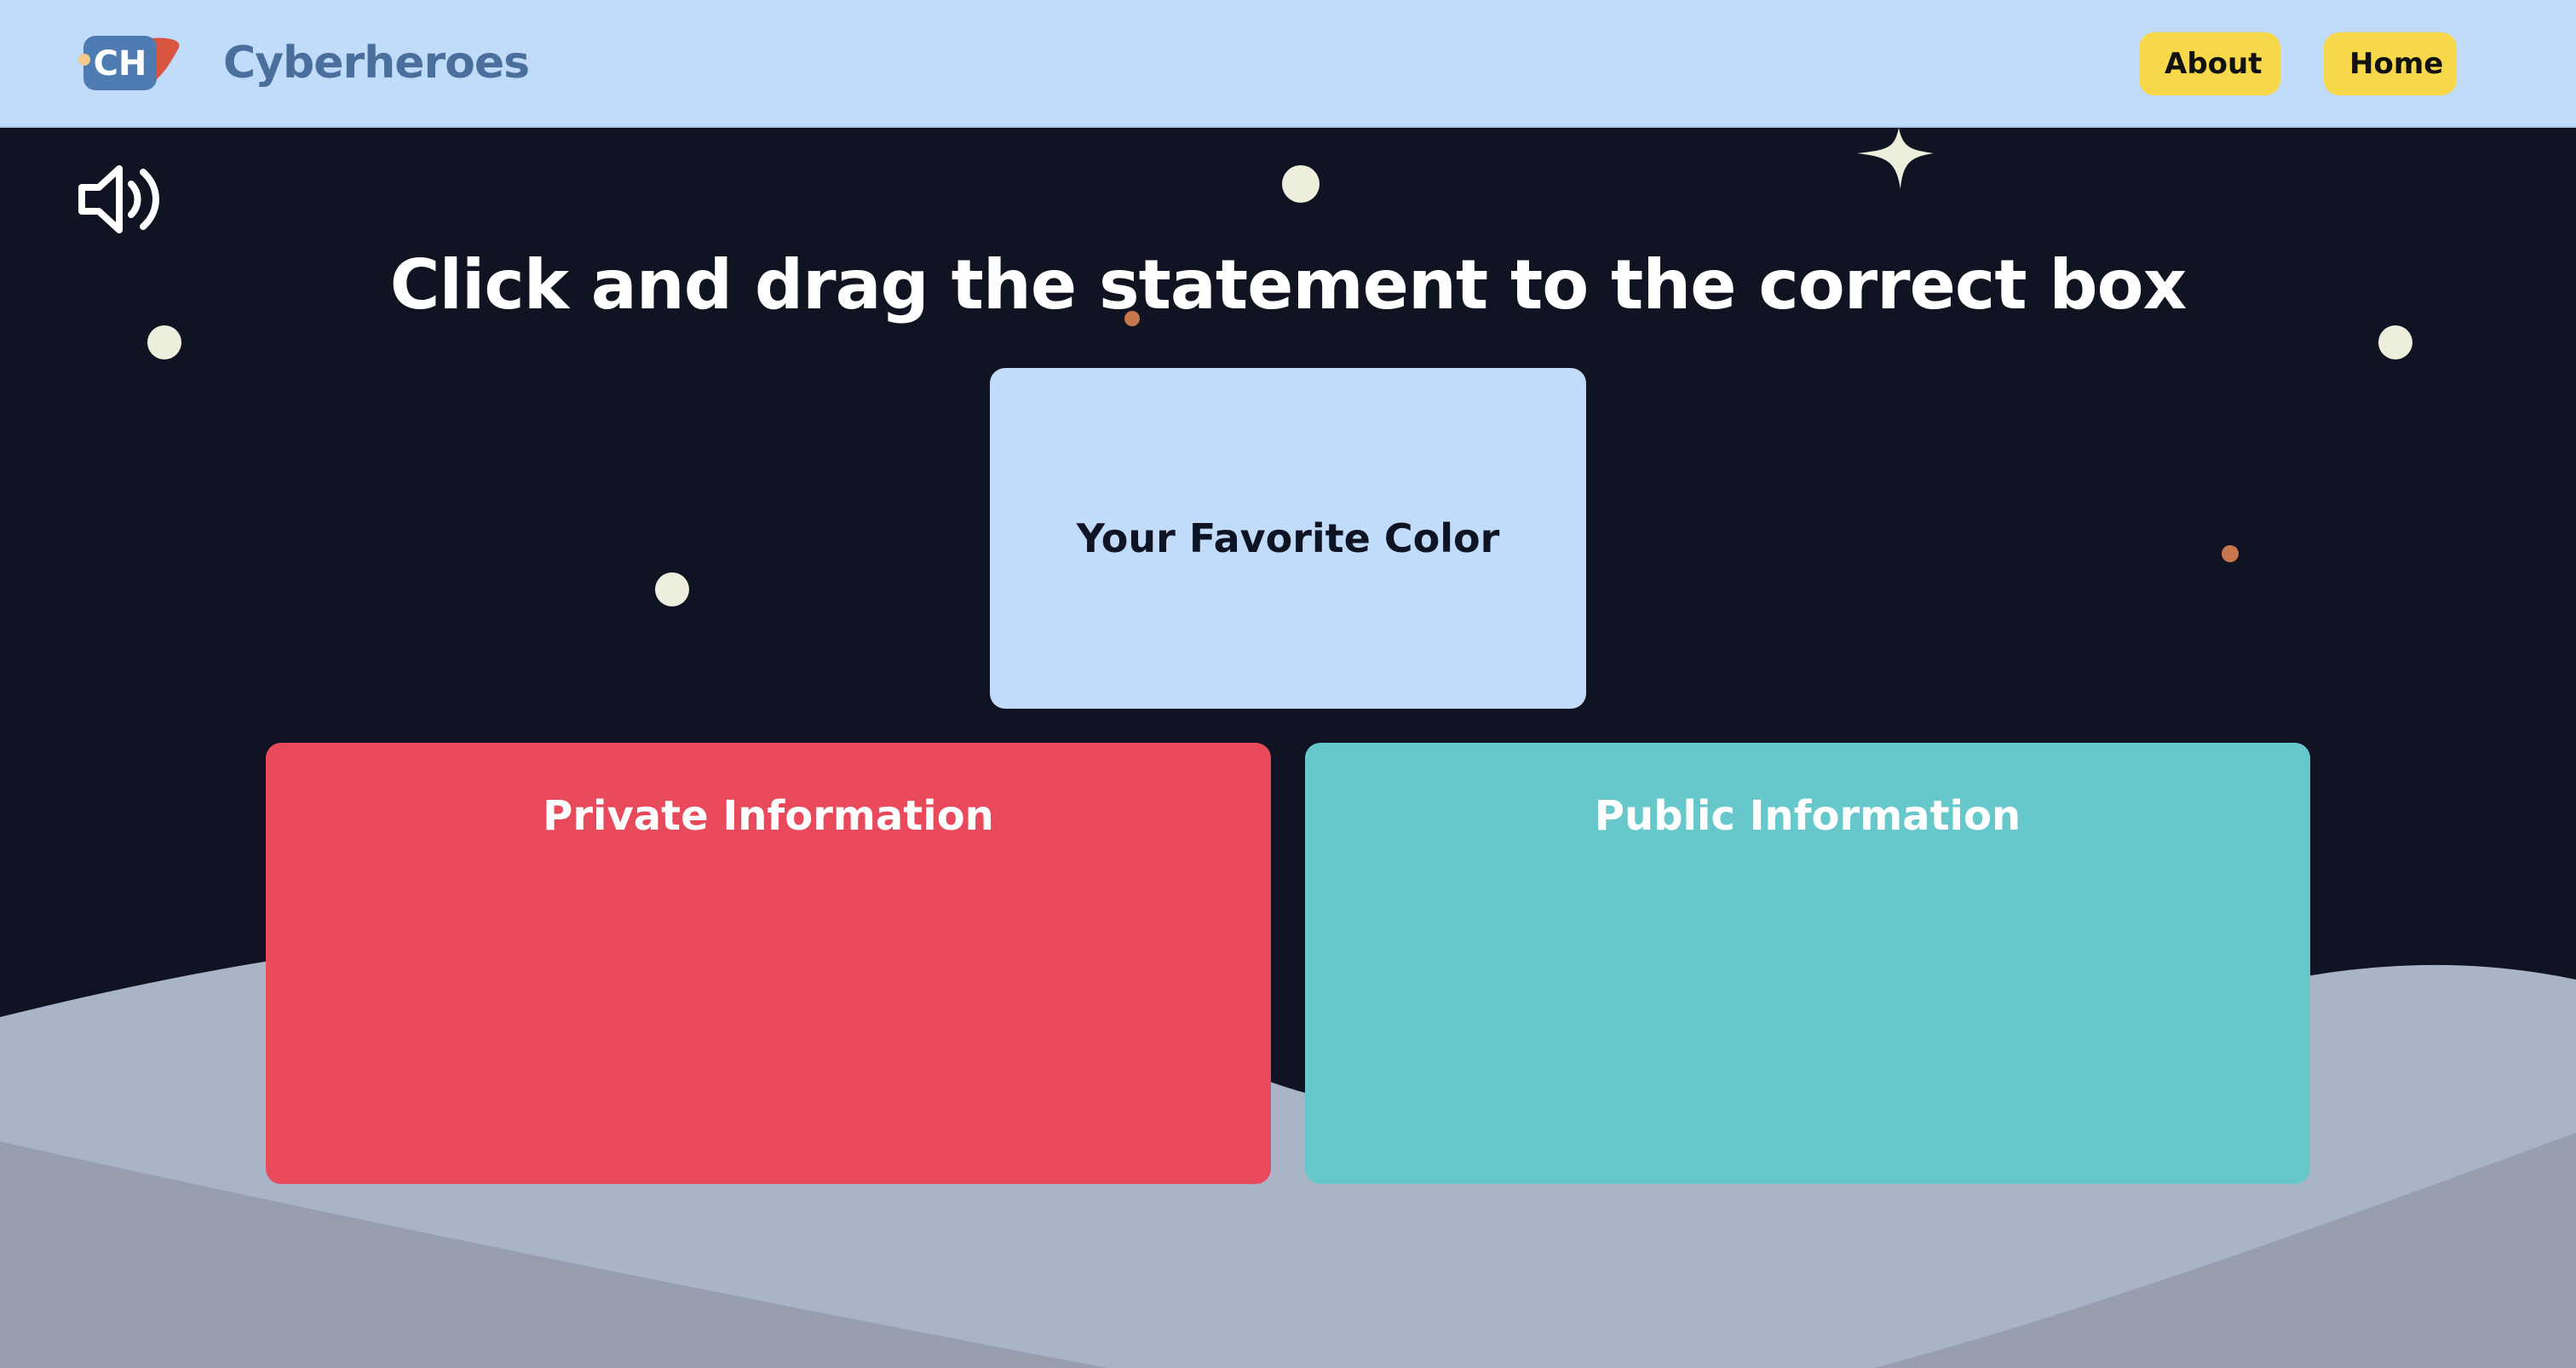 This screenshot has height=1368, width=2576. What do you see at coordinates (1895, 158) in the screenshot?
I see `sparkle-star-icon` at bounding box center [1895, 158].